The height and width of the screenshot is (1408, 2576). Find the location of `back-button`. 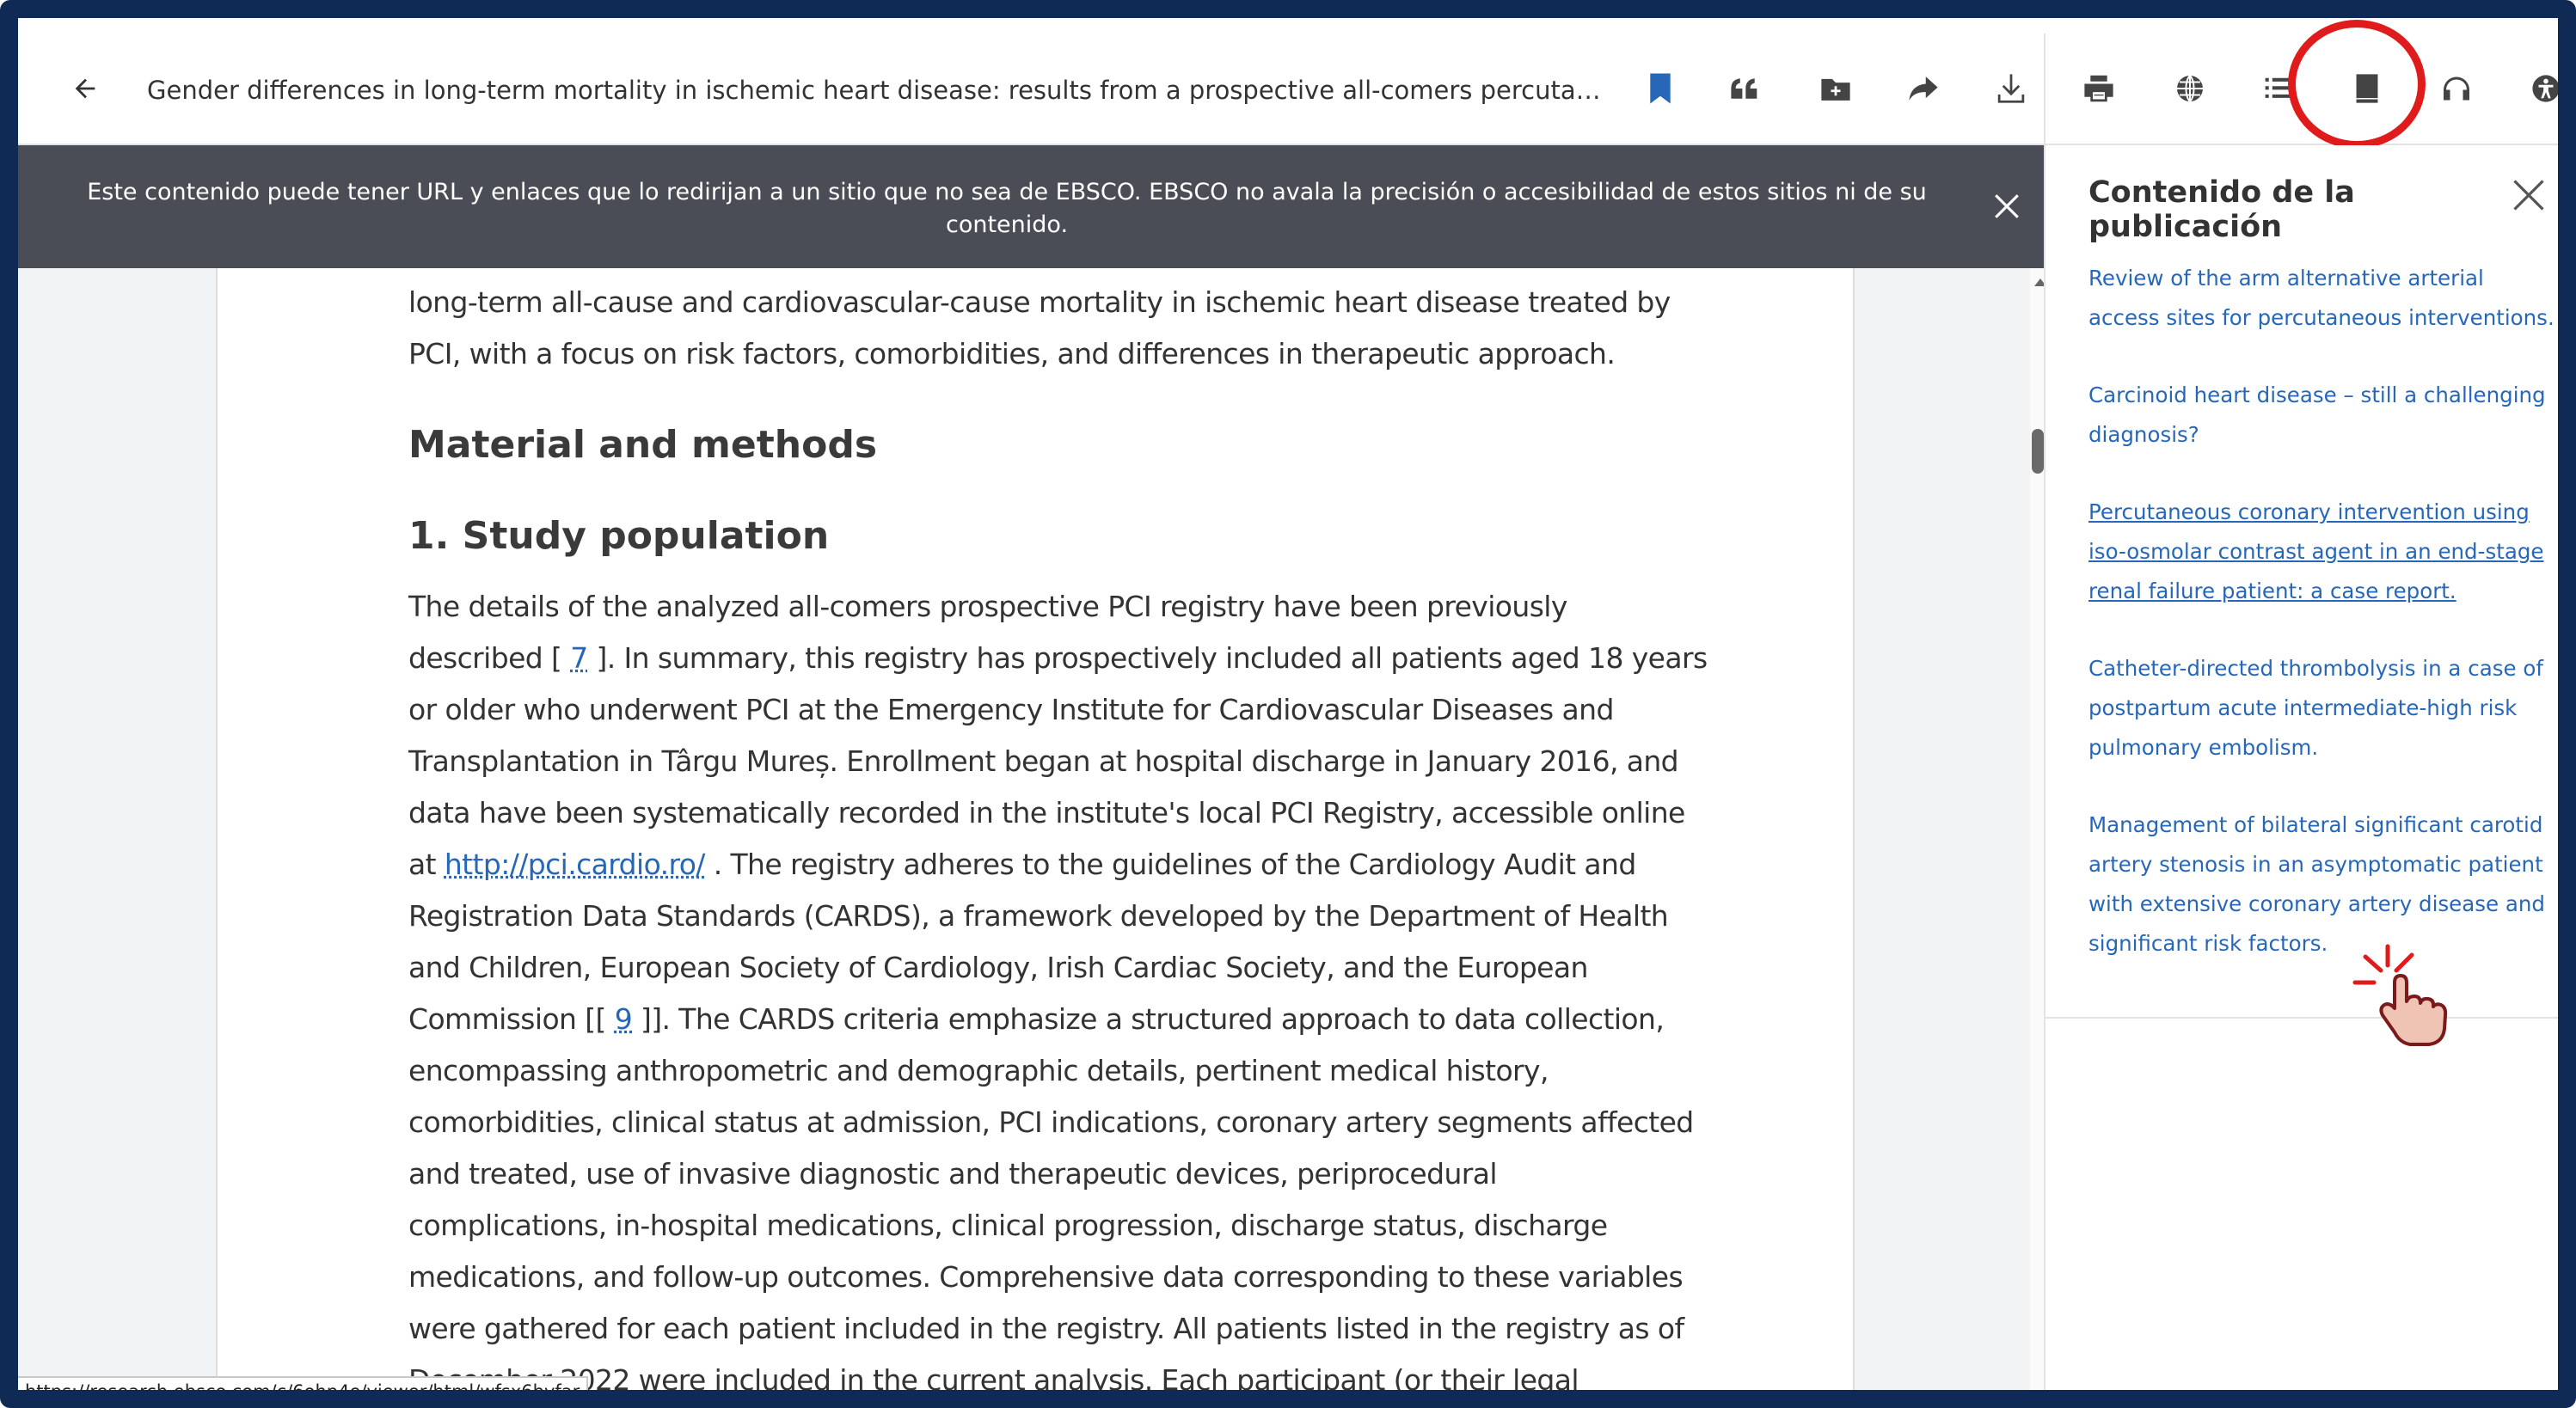

back-button is located at coordinates (85, 89).